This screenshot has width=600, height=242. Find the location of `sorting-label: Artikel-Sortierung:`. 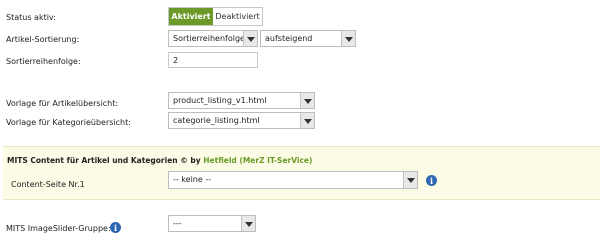

sorting-label: Artikel-Sortierung: is located at coordinates (43, 39).